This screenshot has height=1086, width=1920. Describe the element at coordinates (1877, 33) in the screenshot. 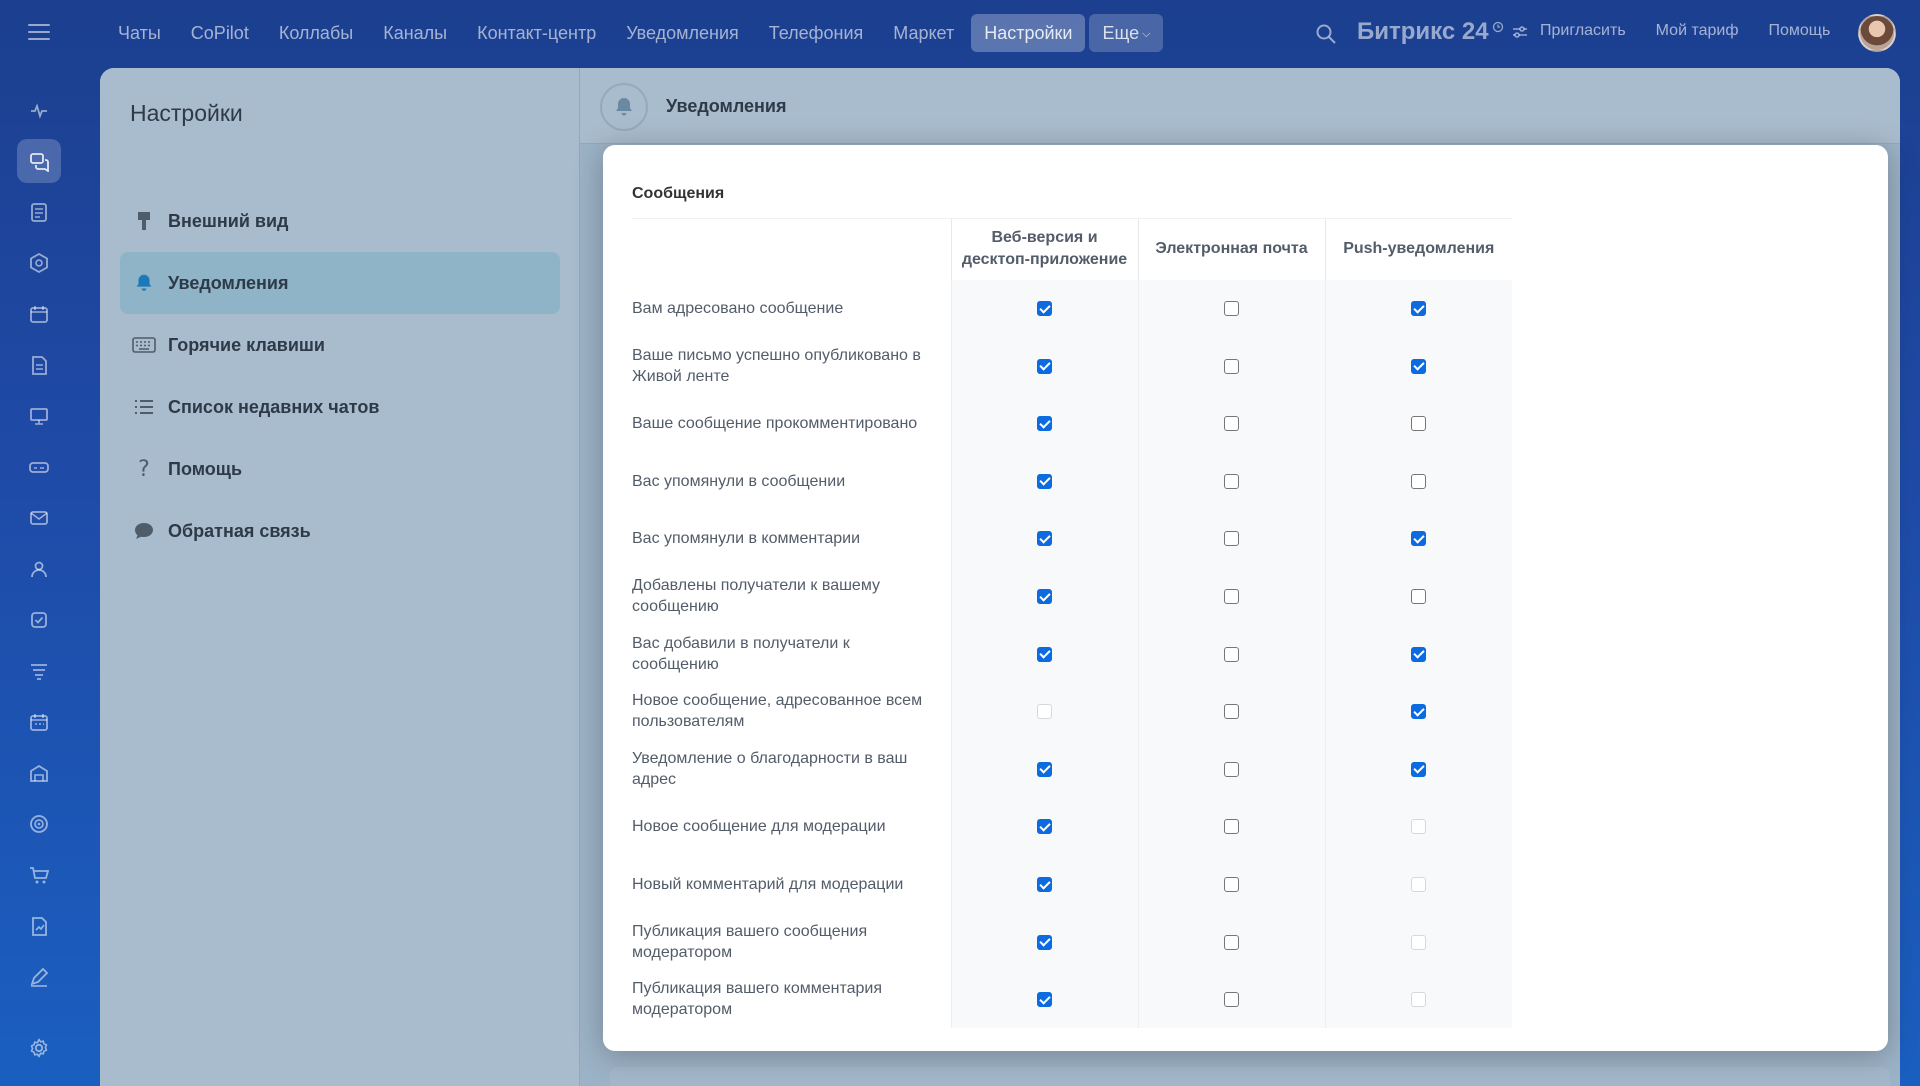

I see `user-avatar` at that location.